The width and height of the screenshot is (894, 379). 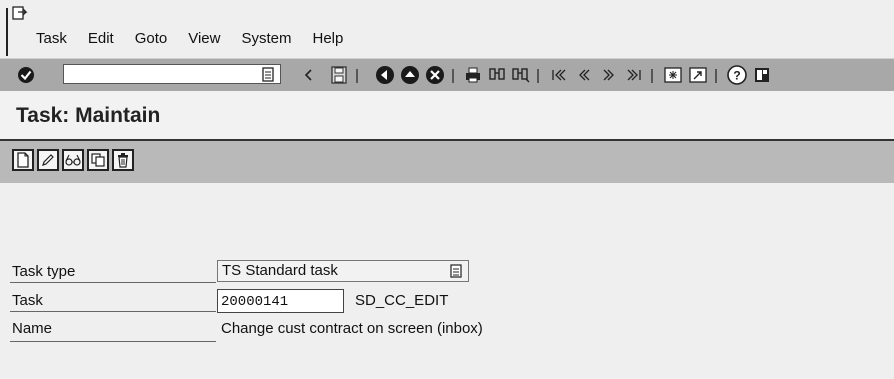 What do you see at coordinates (163, 74) in the screenshot?
I see `command-input` at bounding box center [163, 74].